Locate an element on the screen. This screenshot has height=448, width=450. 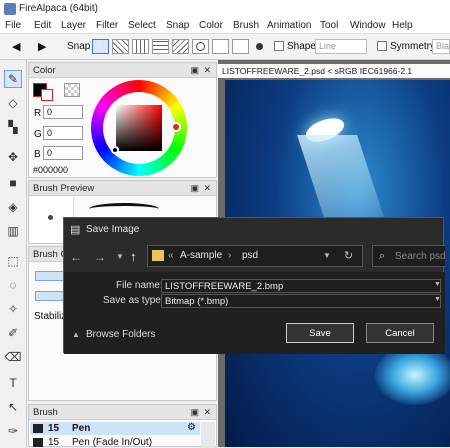
up-icon: ↑ is located at coordinates (133, 256).